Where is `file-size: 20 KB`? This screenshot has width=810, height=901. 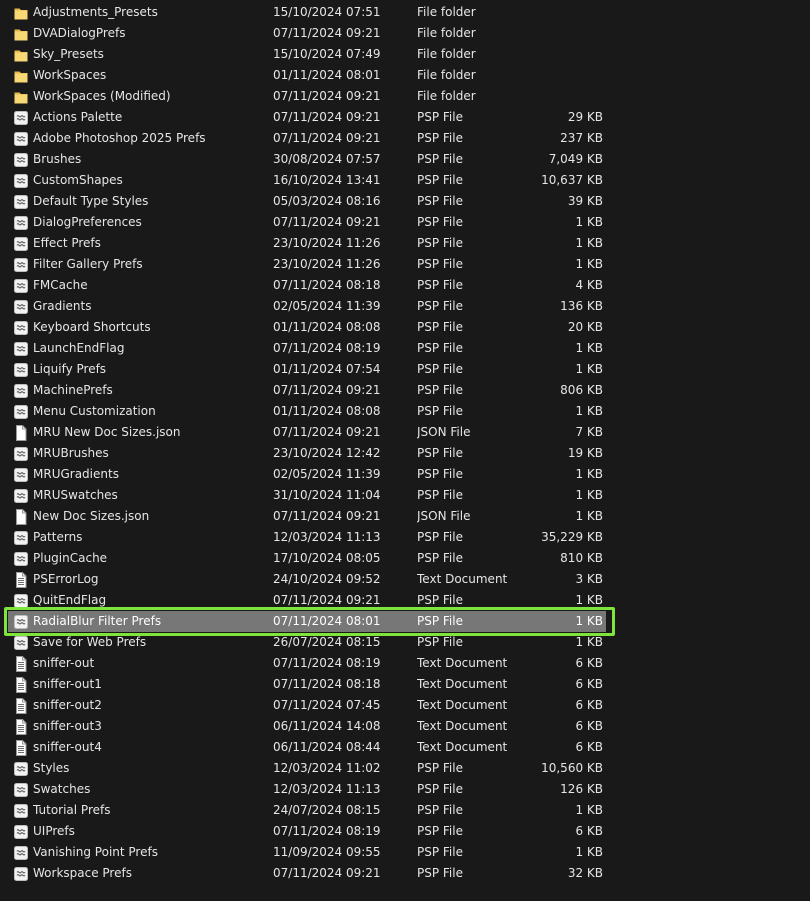 file-size: 20 KB is located at coordinates (585, 327).